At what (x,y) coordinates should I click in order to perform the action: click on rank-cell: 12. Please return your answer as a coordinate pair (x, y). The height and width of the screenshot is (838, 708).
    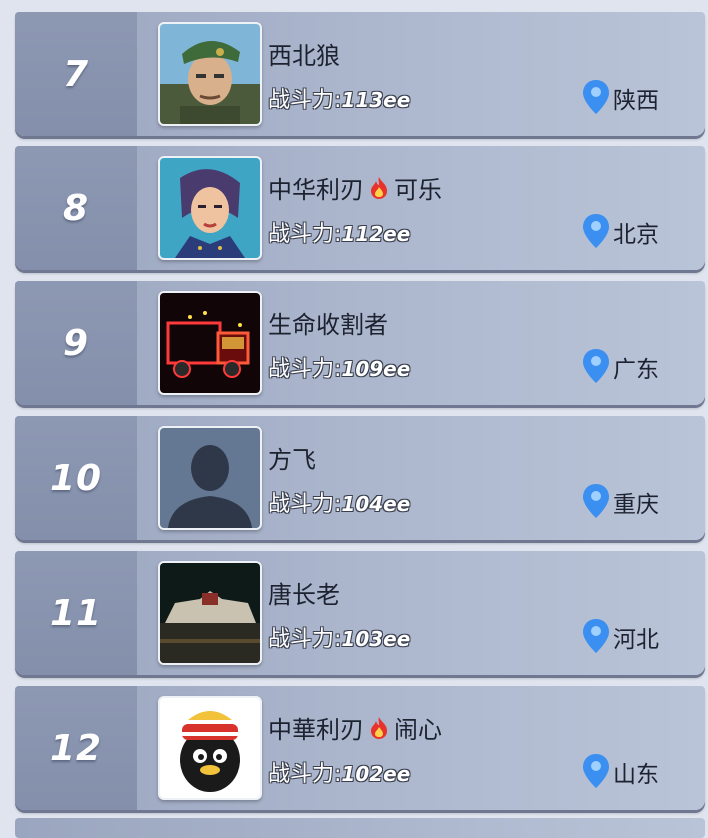
    Looking at the image, I should click on (76, 748).